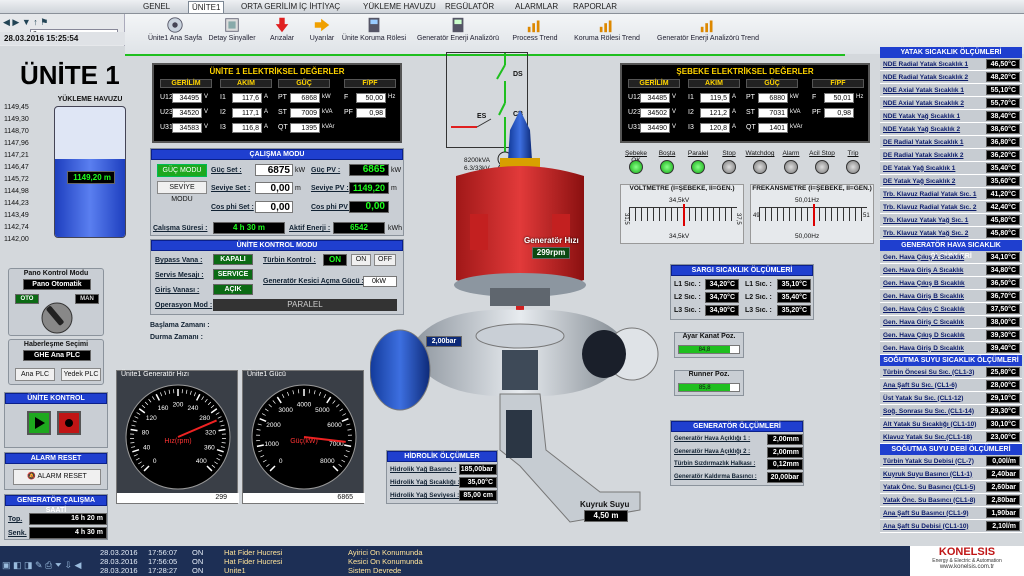  What do you see at coordinates (274, 170) in the screenshot?
I see `power-set-input: 6875` at bounding box center [274, 170].